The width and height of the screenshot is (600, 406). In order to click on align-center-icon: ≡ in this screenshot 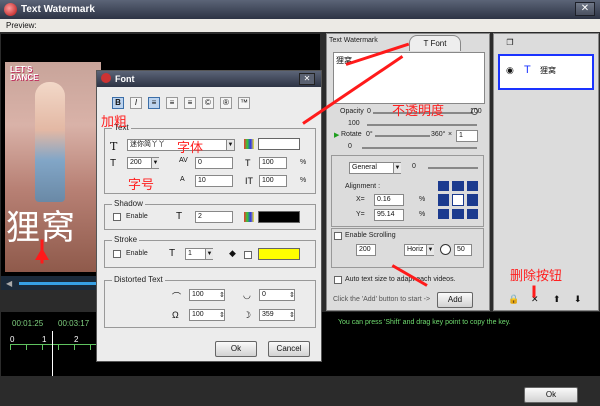, I will do `click(172, 103)`.